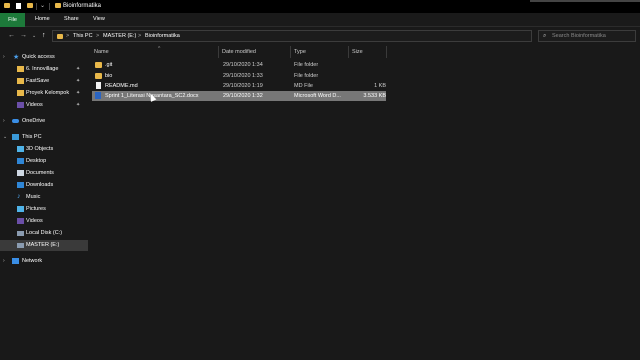 Image resolution: width=640 pixels, height=360 pixels. Describe the element at coordinates (20, 185) in the screenshot. I see `download-icon` at that location.